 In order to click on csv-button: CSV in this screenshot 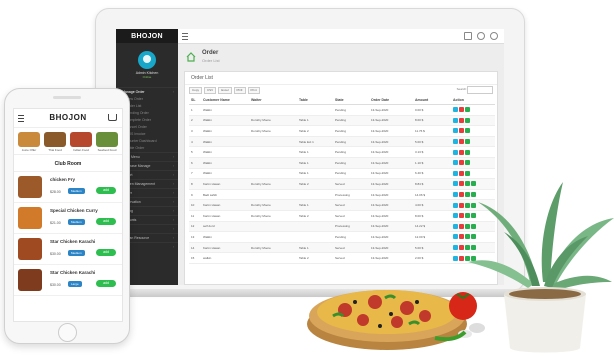, I will do `click(210, 90)`.